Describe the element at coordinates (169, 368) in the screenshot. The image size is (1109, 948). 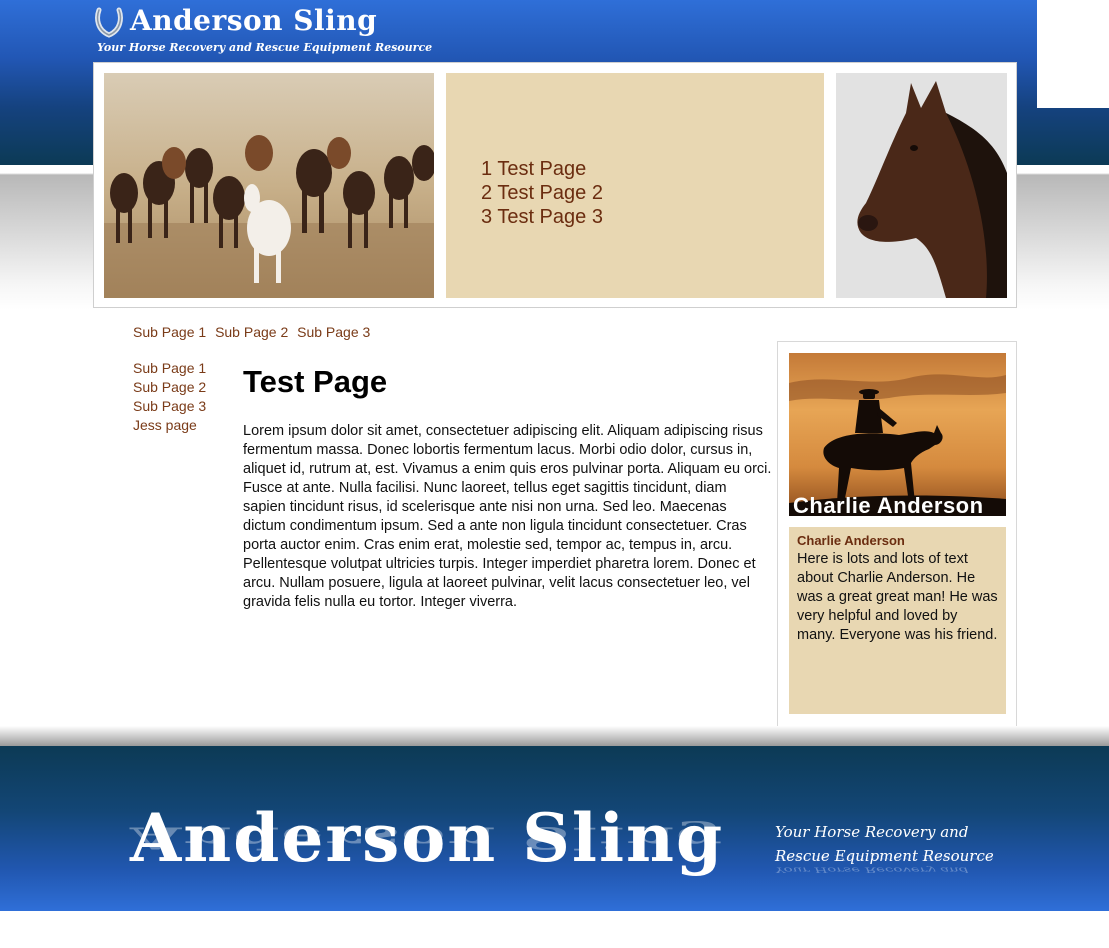
I see `sidenav-item: Sub Page 1` at that location.